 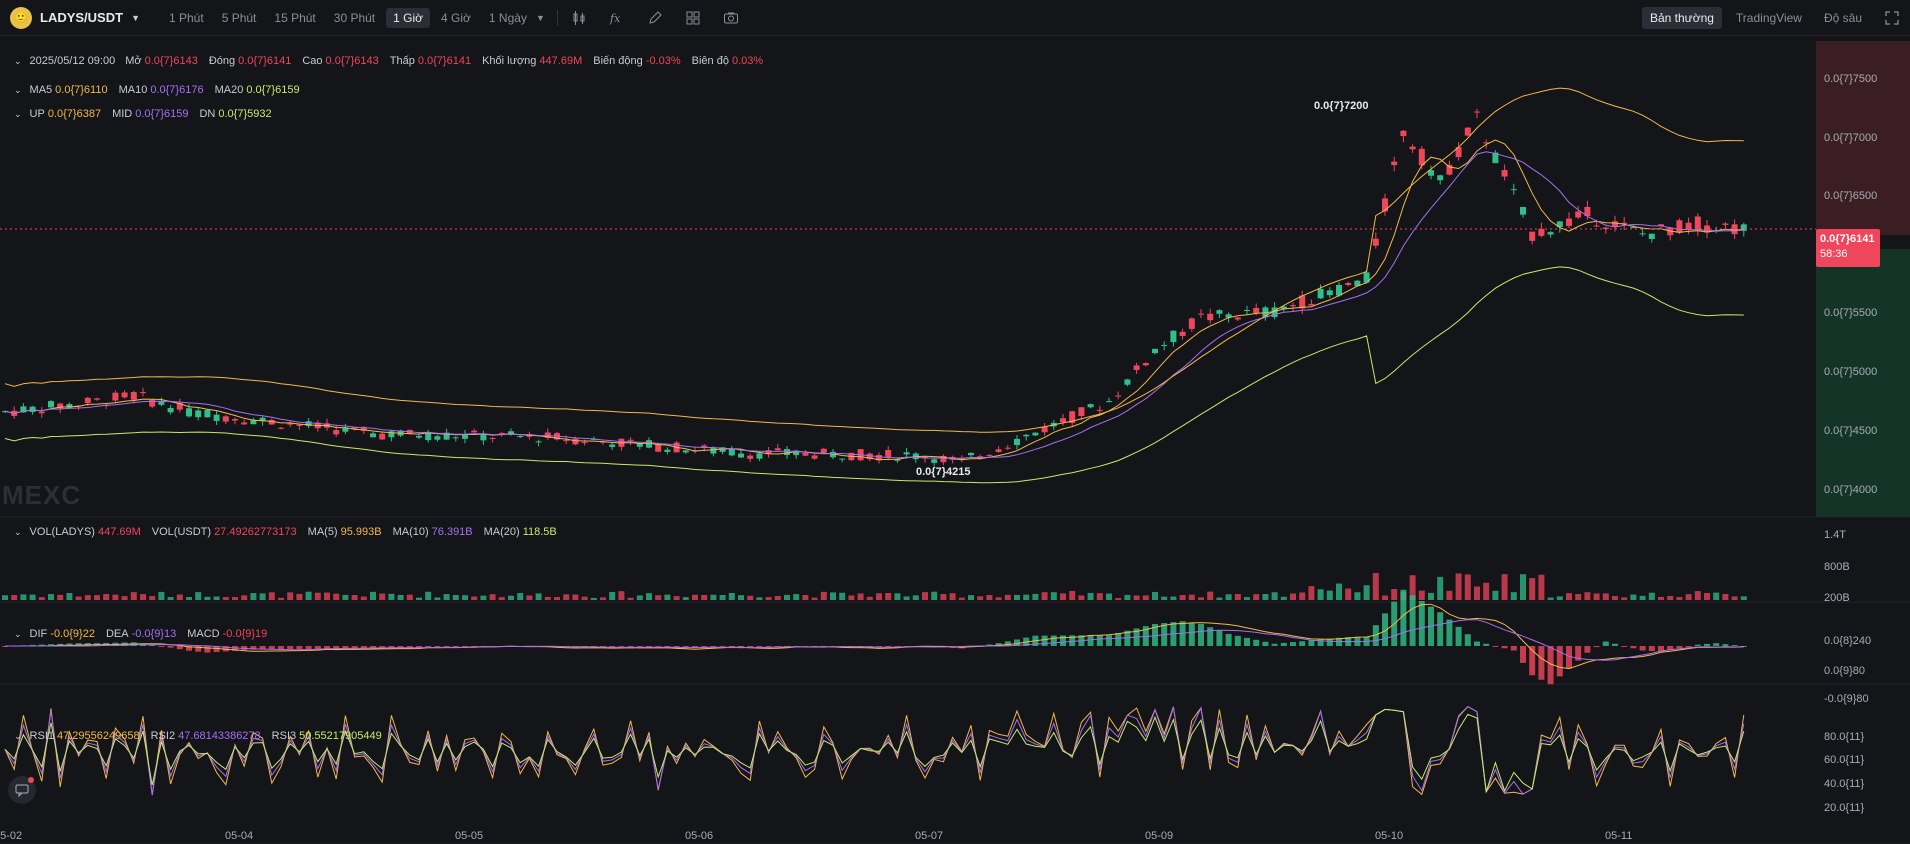 I want to click on timeframe-1d: 1 Ngày, so click(x=508, y=18).